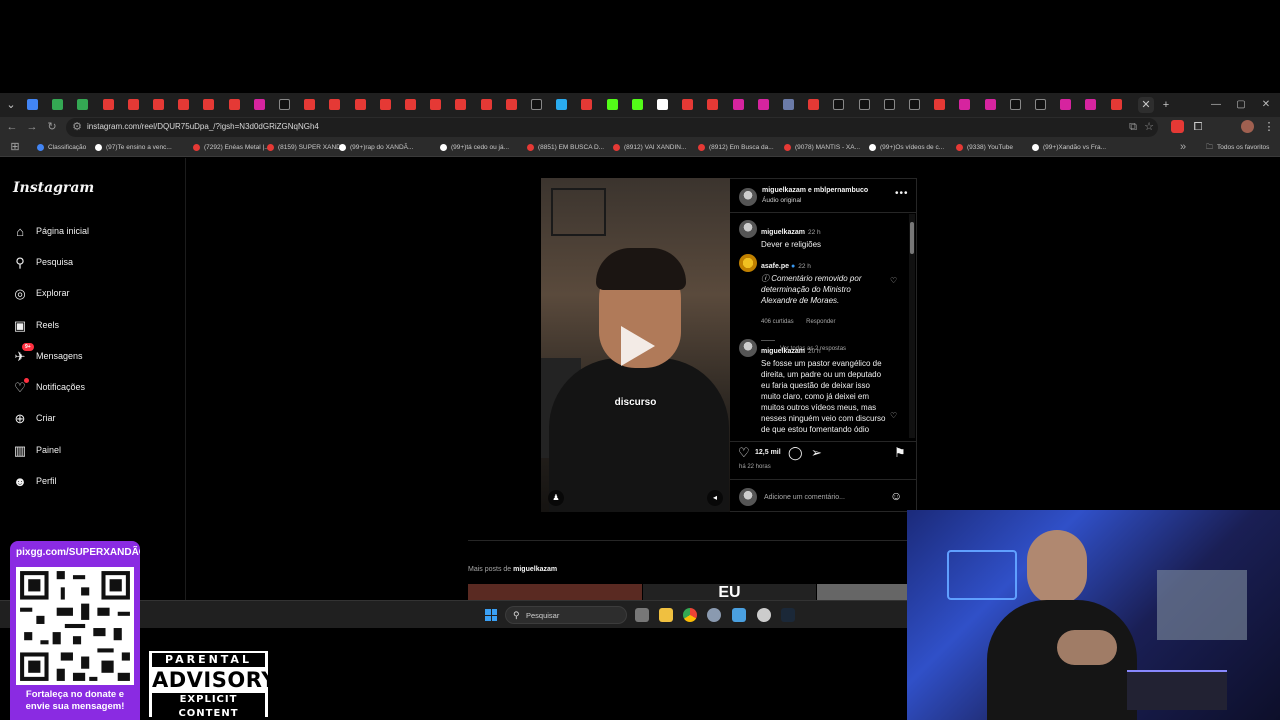  I want to click on nav-explore: ◎ Explorar, so click(92, 294).